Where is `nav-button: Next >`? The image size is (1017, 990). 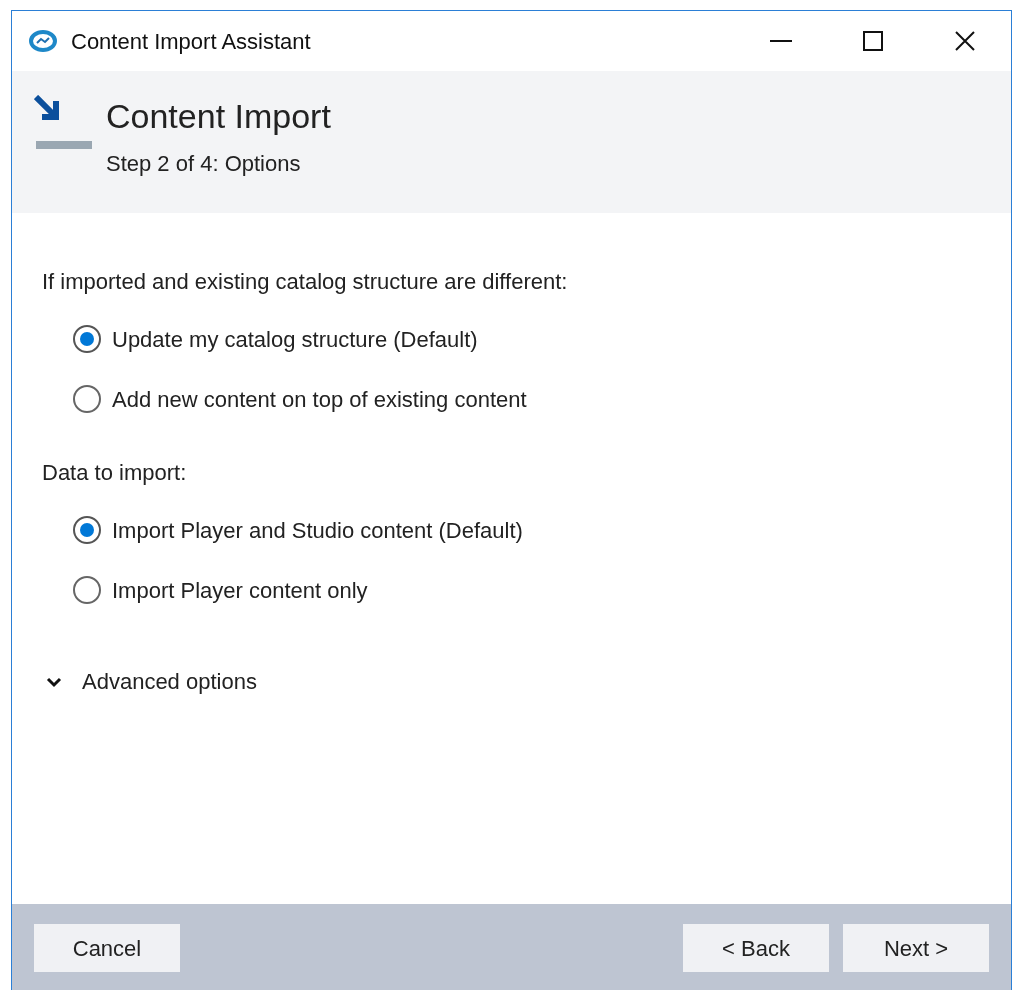
nav-button: Next > is located at coordinates (916, 948).